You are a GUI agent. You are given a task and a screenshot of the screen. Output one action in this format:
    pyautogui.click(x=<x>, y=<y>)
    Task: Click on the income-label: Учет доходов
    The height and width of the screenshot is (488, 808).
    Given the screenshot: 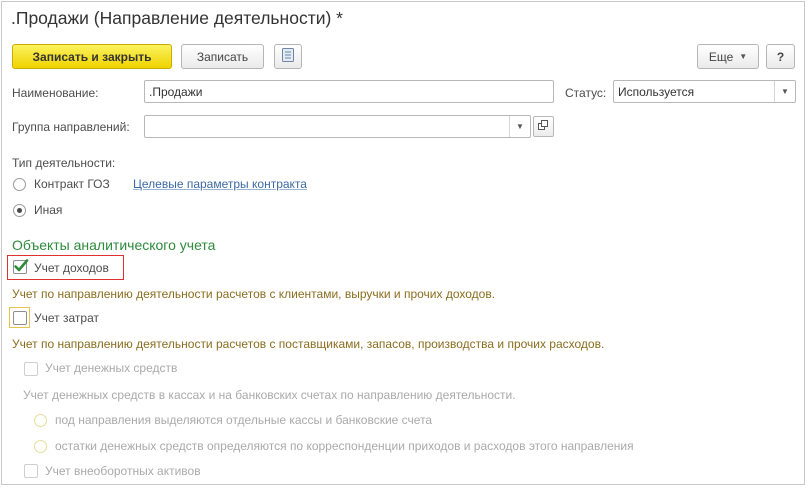 What is the action you would take?
    pyautogui.click(x=71, y=268)
    